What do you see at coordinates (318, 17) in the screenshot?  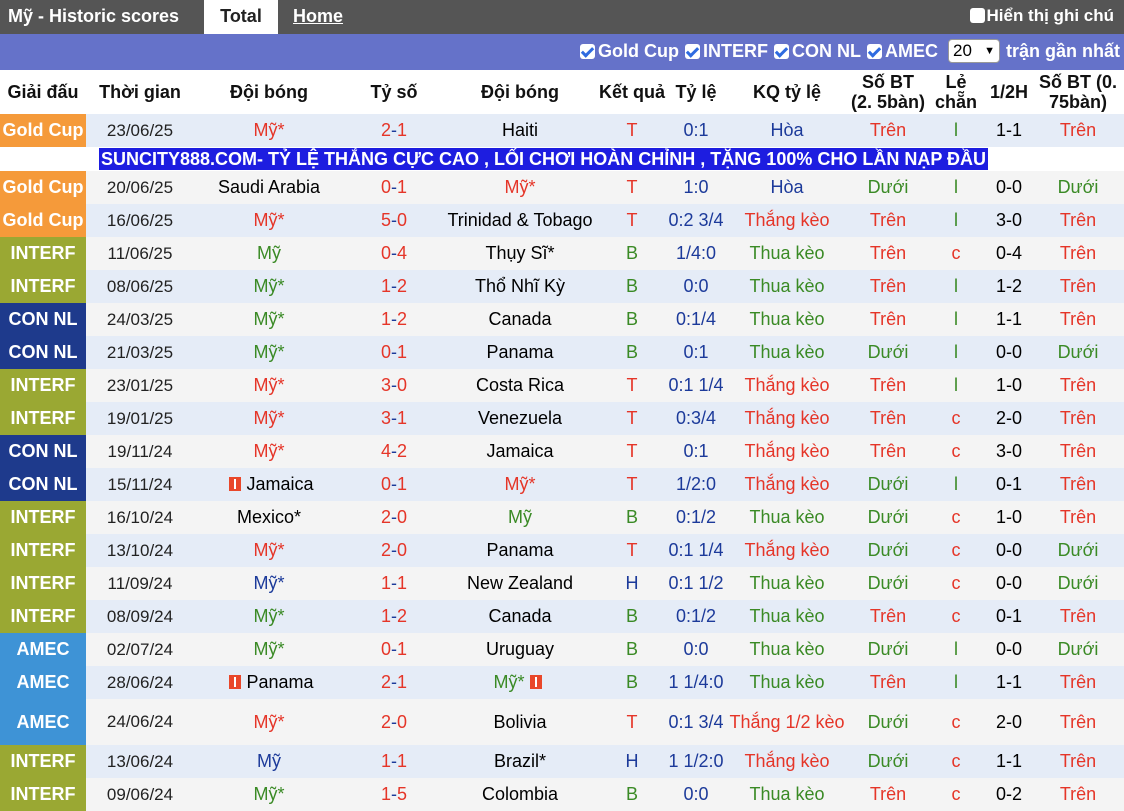 I see `tab-home: Home` at bounding box center [318, 17].